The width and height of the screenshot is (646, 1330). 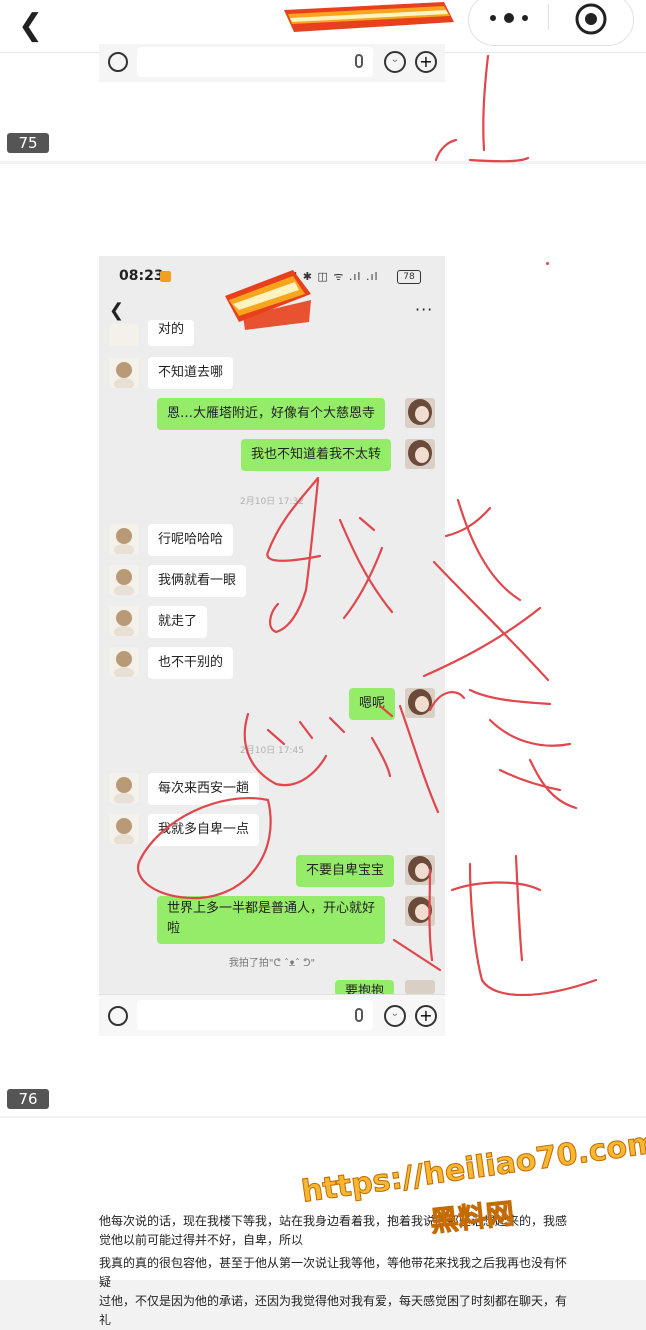 What do you see at coordinates (271, 414) in the screenshot?
I see `my-message-bubble: 恩…大雁塔附近，好像有个大慈恩寺` at bounding box center [271, 414].